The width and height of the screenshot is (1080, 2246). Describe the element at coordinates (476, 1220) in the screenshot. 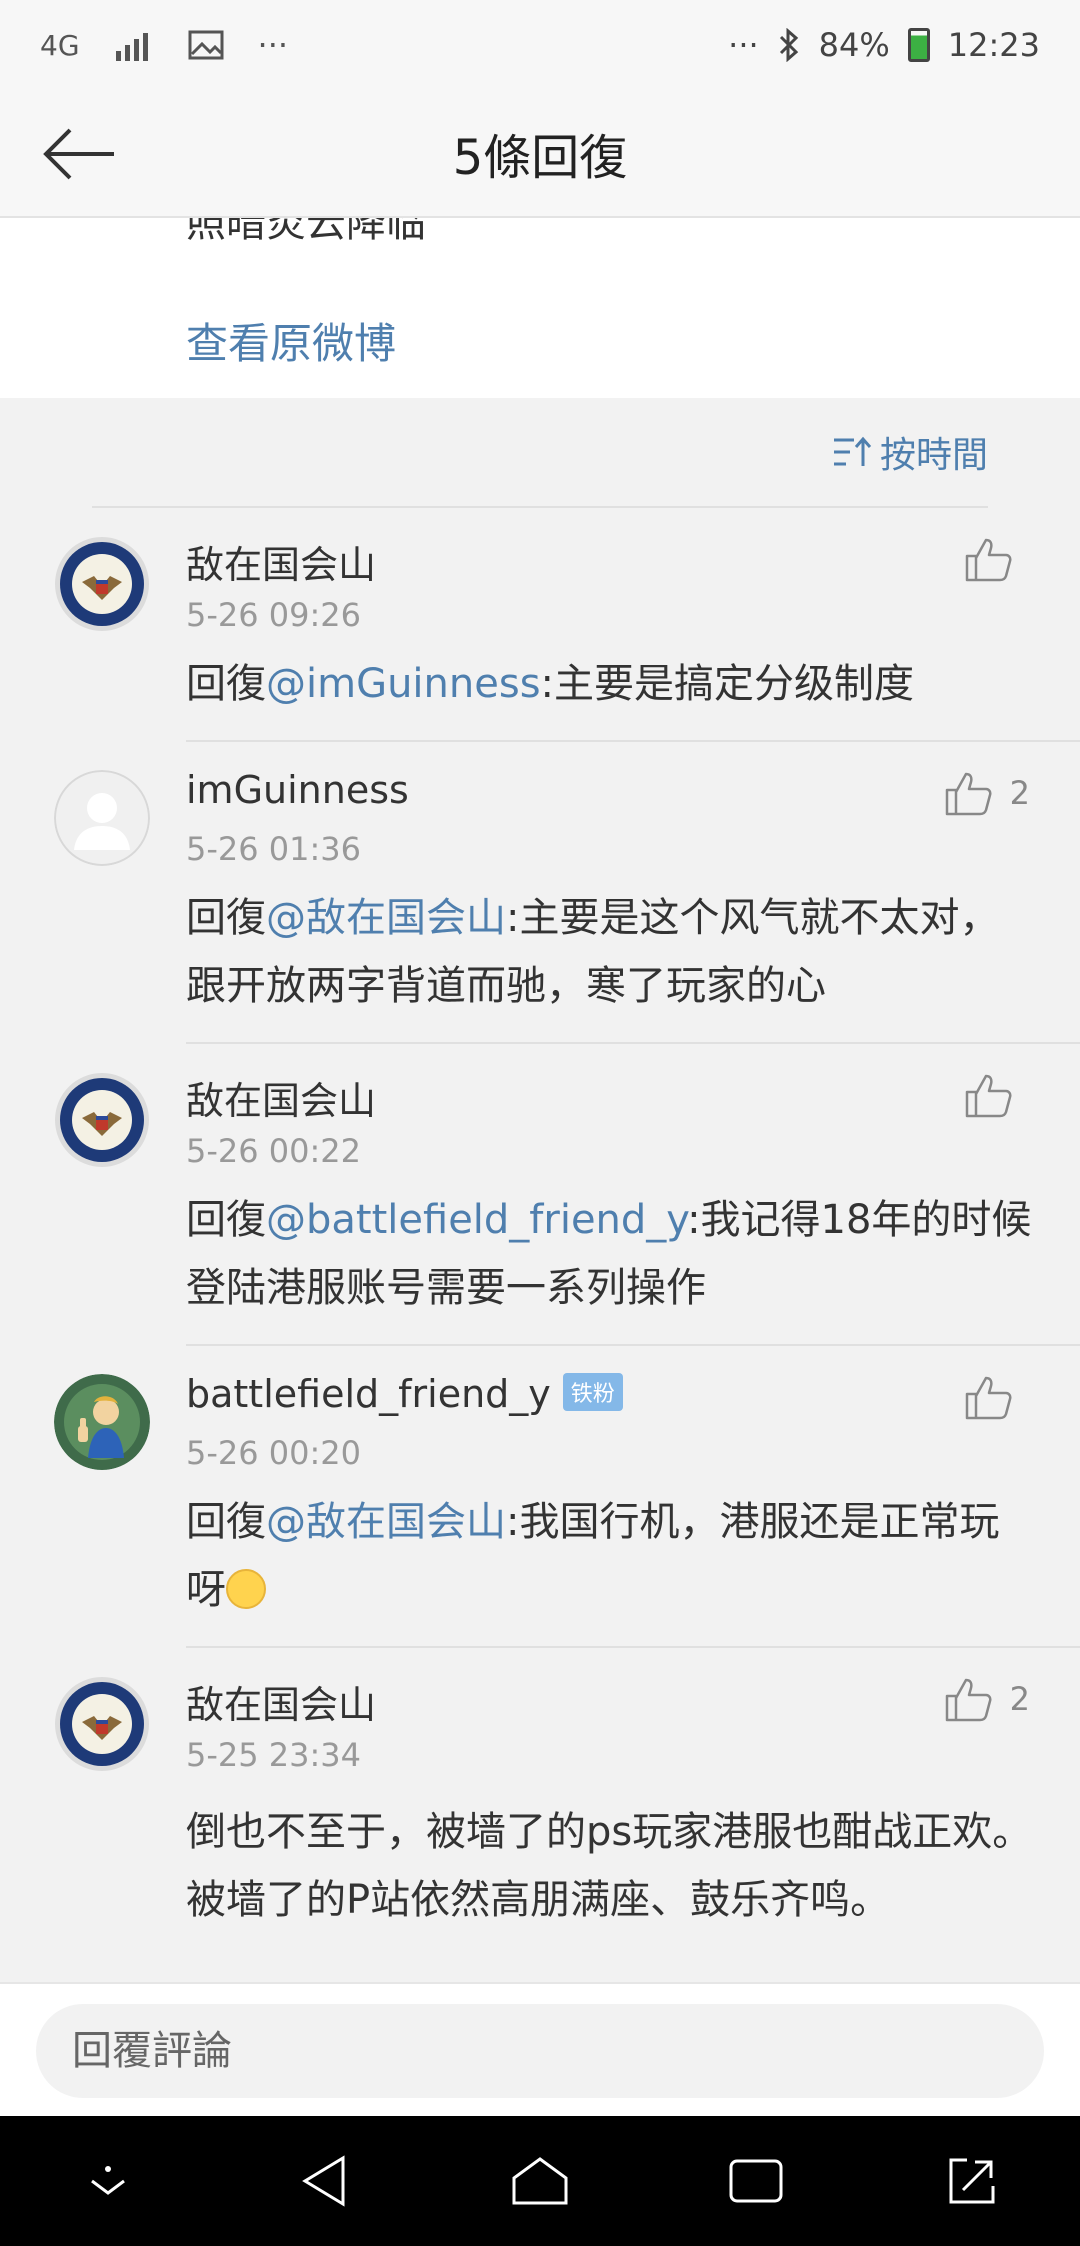

I see `mention-link: @battlefield_friend_y` at that location.